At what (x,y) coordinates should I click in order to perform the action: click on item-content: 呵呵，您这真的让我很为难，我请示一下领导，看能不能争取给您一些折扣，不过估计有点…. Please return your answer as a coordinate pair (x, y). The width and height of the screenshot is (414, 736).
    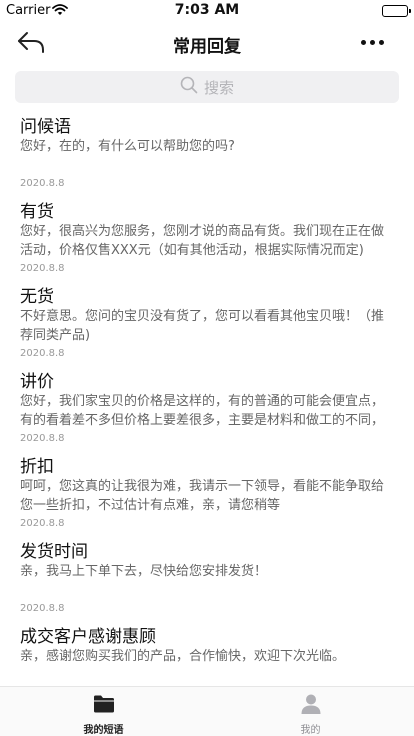
    Looking at the image, I should click on (202, 496).